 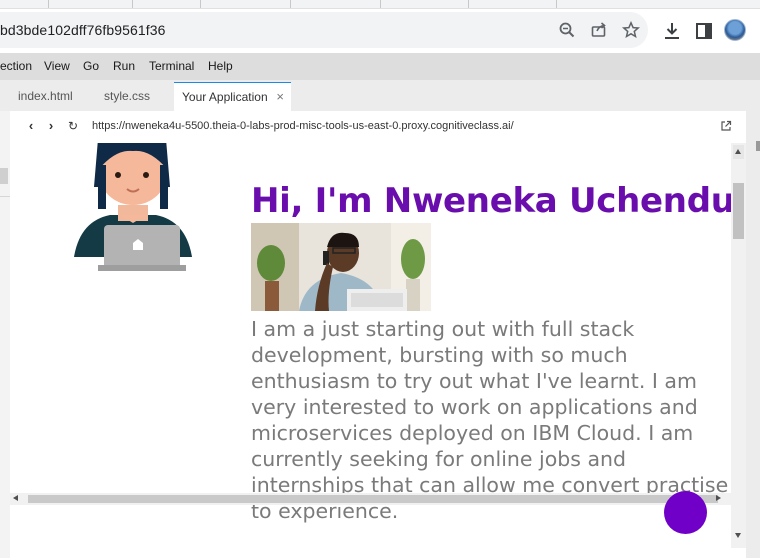 I want to click on tab-style-css: style.css, so click(x=132, y=96).